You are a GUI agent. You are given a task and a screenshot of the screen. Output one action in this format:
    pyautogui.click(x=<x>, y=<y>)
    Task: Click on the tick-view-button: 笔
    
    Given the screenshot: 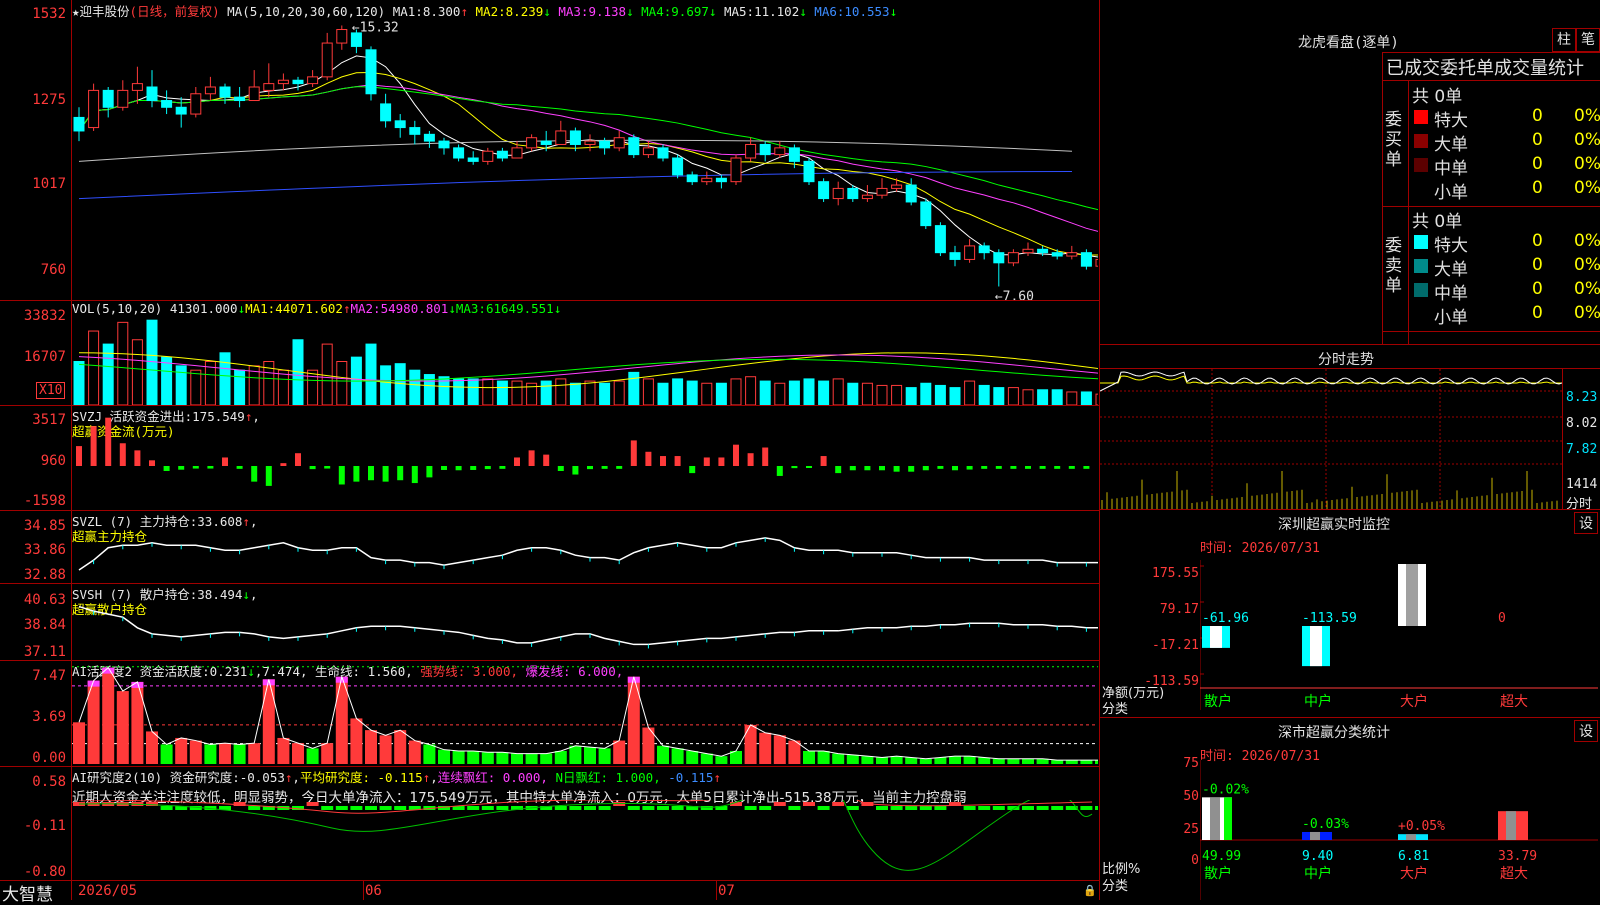 What is the action you would take?
    pyautogui.click(x=1588, y=40)
    